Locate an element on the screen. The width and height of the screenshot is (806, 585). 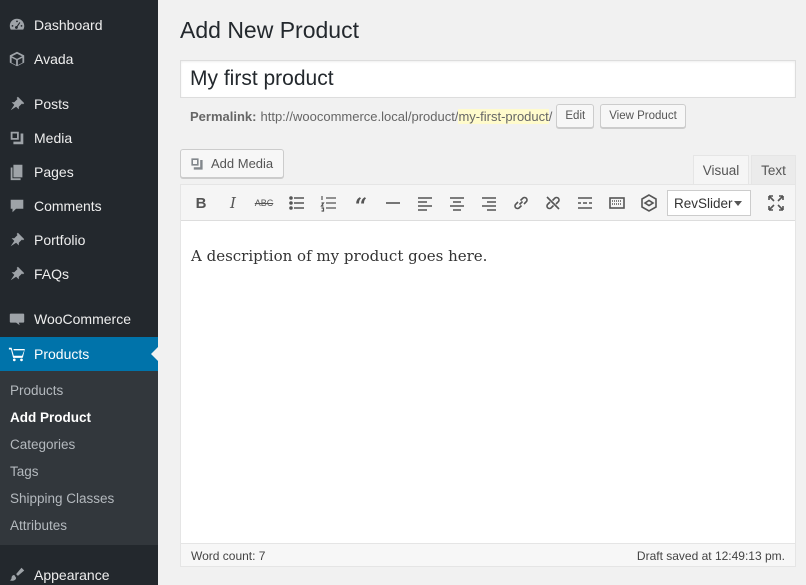
tab-text: Text is located at coordinates (773, 169).